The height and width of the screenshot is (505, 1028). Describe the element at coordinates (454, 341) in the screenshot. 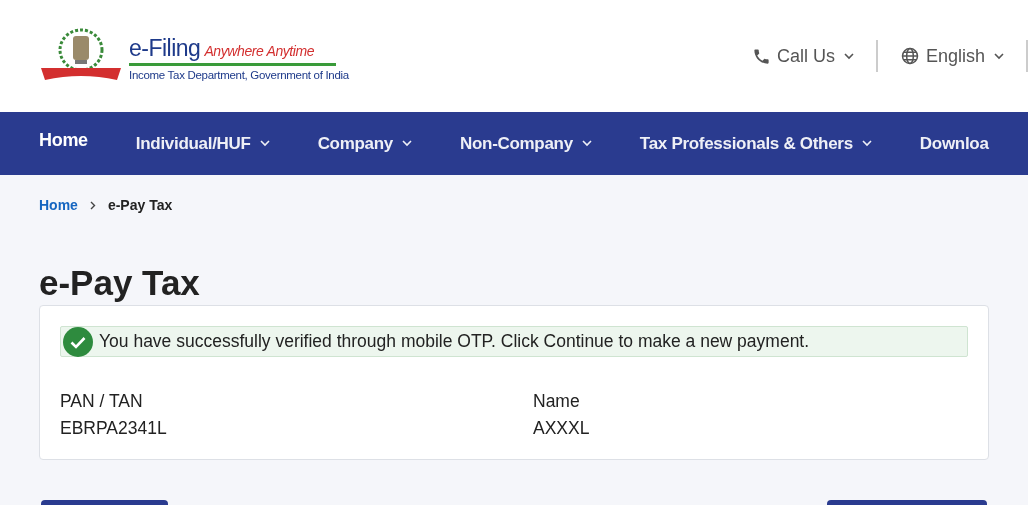

I see `alert-message: You have successfully verified through mobile OTP. Click Continue to make a new payment.` at that location.